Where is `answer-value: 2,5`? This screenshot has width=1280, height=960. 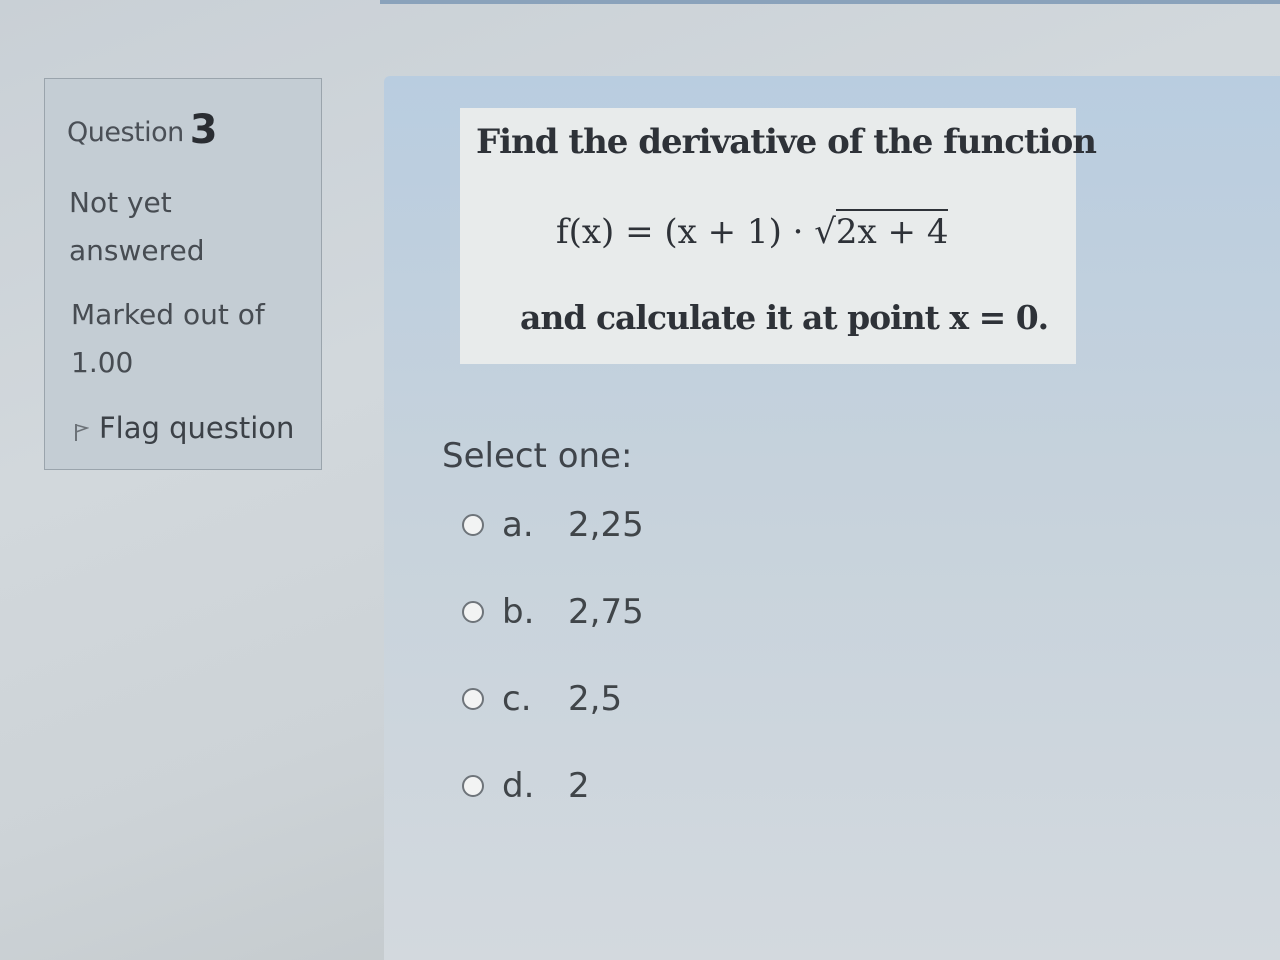 answer-value: 2,5 is located at coordinates (595, 699).